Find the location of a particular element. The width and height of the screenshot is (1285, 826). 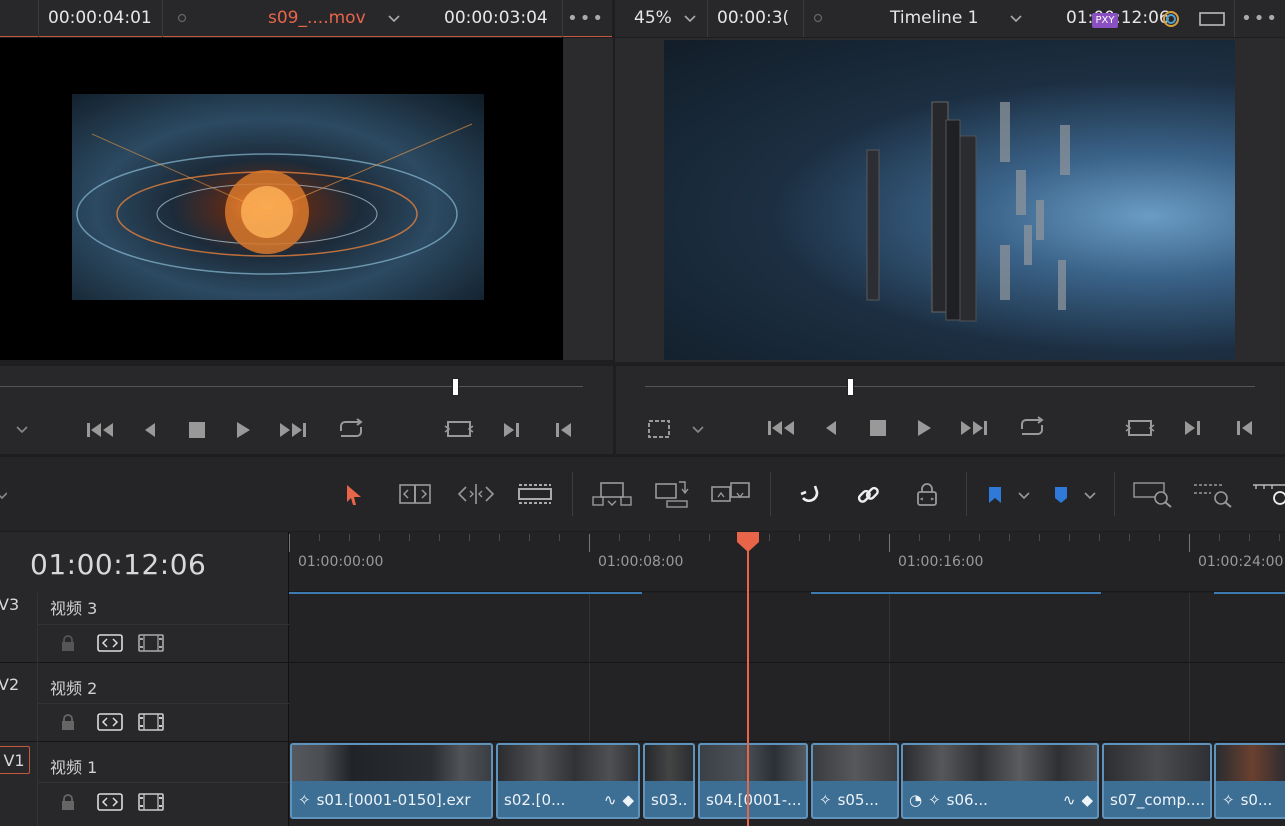

replace-clip-icon is located at coordinates (731, 494).